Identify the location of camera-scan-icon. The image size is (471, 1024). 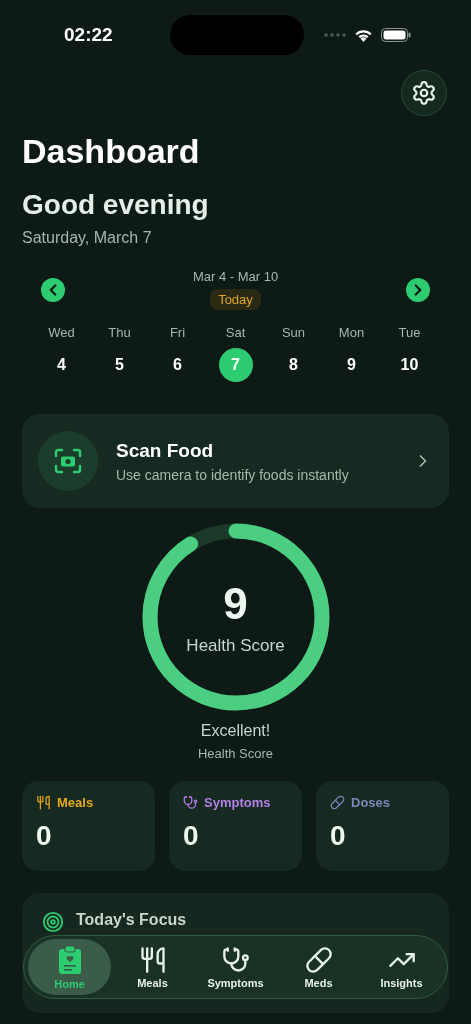
(68, 461).